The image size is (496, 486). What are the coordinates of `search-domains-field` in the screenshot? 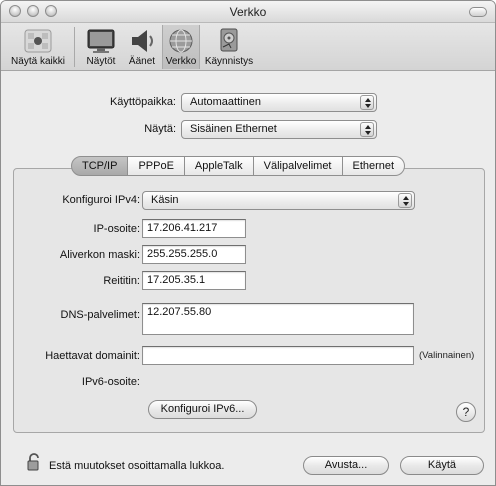 It's located at (278, 355).